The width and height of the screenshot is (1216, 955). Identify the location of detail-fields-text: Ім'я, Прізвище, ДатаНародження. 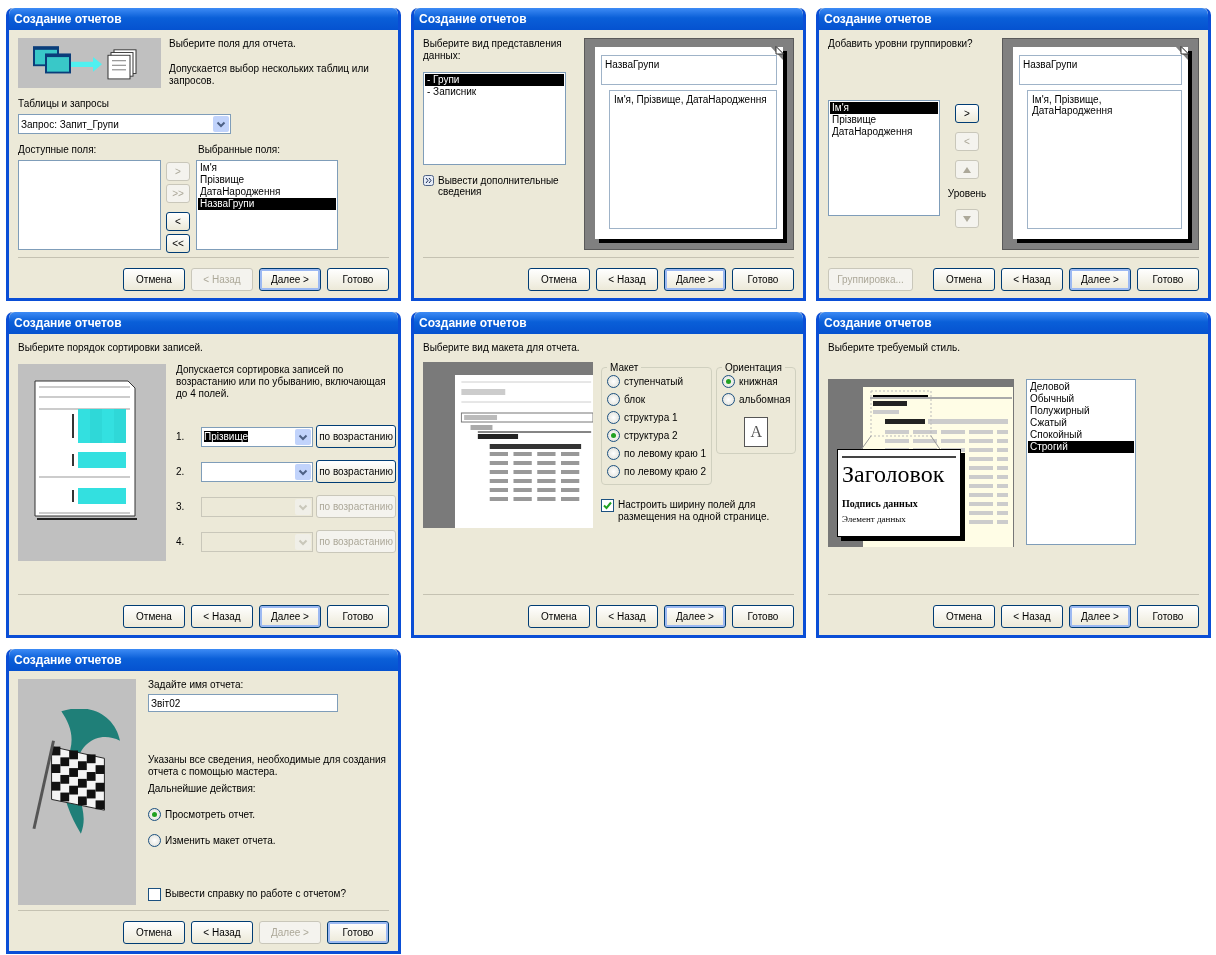
(1104, 159).